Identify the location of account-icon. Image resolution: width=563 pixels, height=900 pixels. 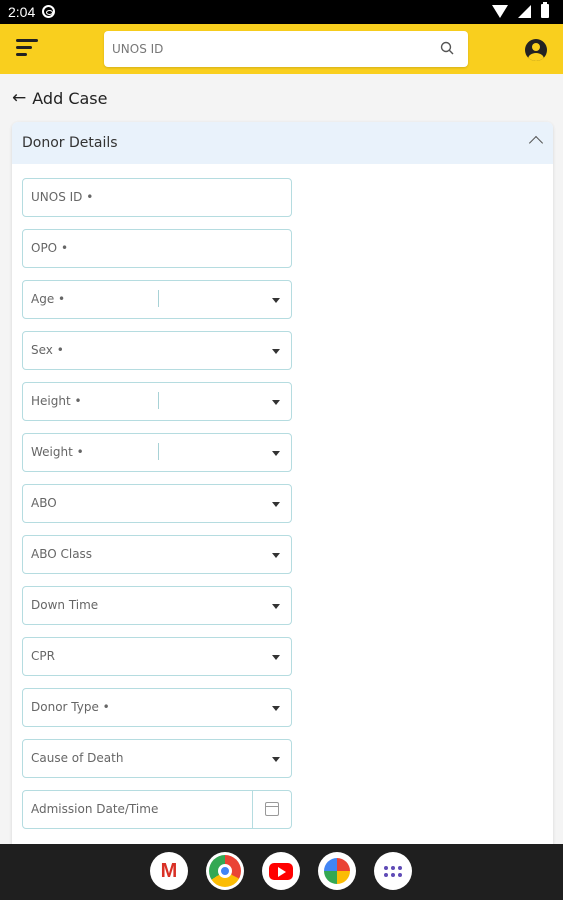
(536, 50).